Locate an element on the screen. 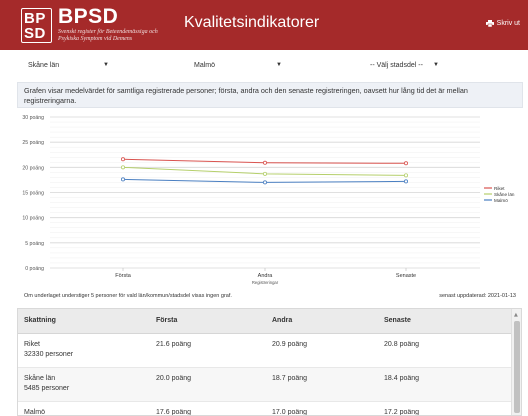 The width and height of the screenshot is (528, 416). table-scrollbar: ▲ is located at coordinates (516, 362).